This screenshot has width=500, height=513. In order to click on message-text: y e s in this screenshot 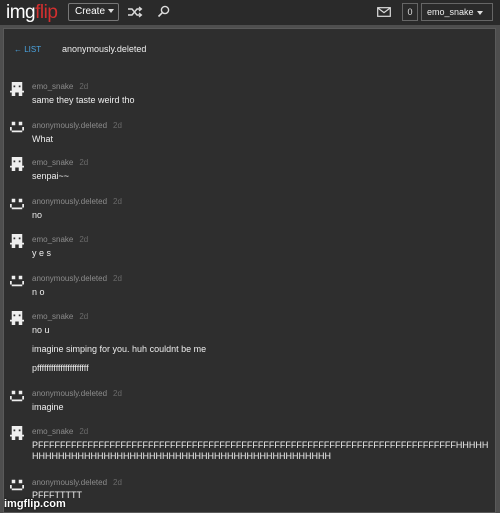, I will do `click(42, 253)`.